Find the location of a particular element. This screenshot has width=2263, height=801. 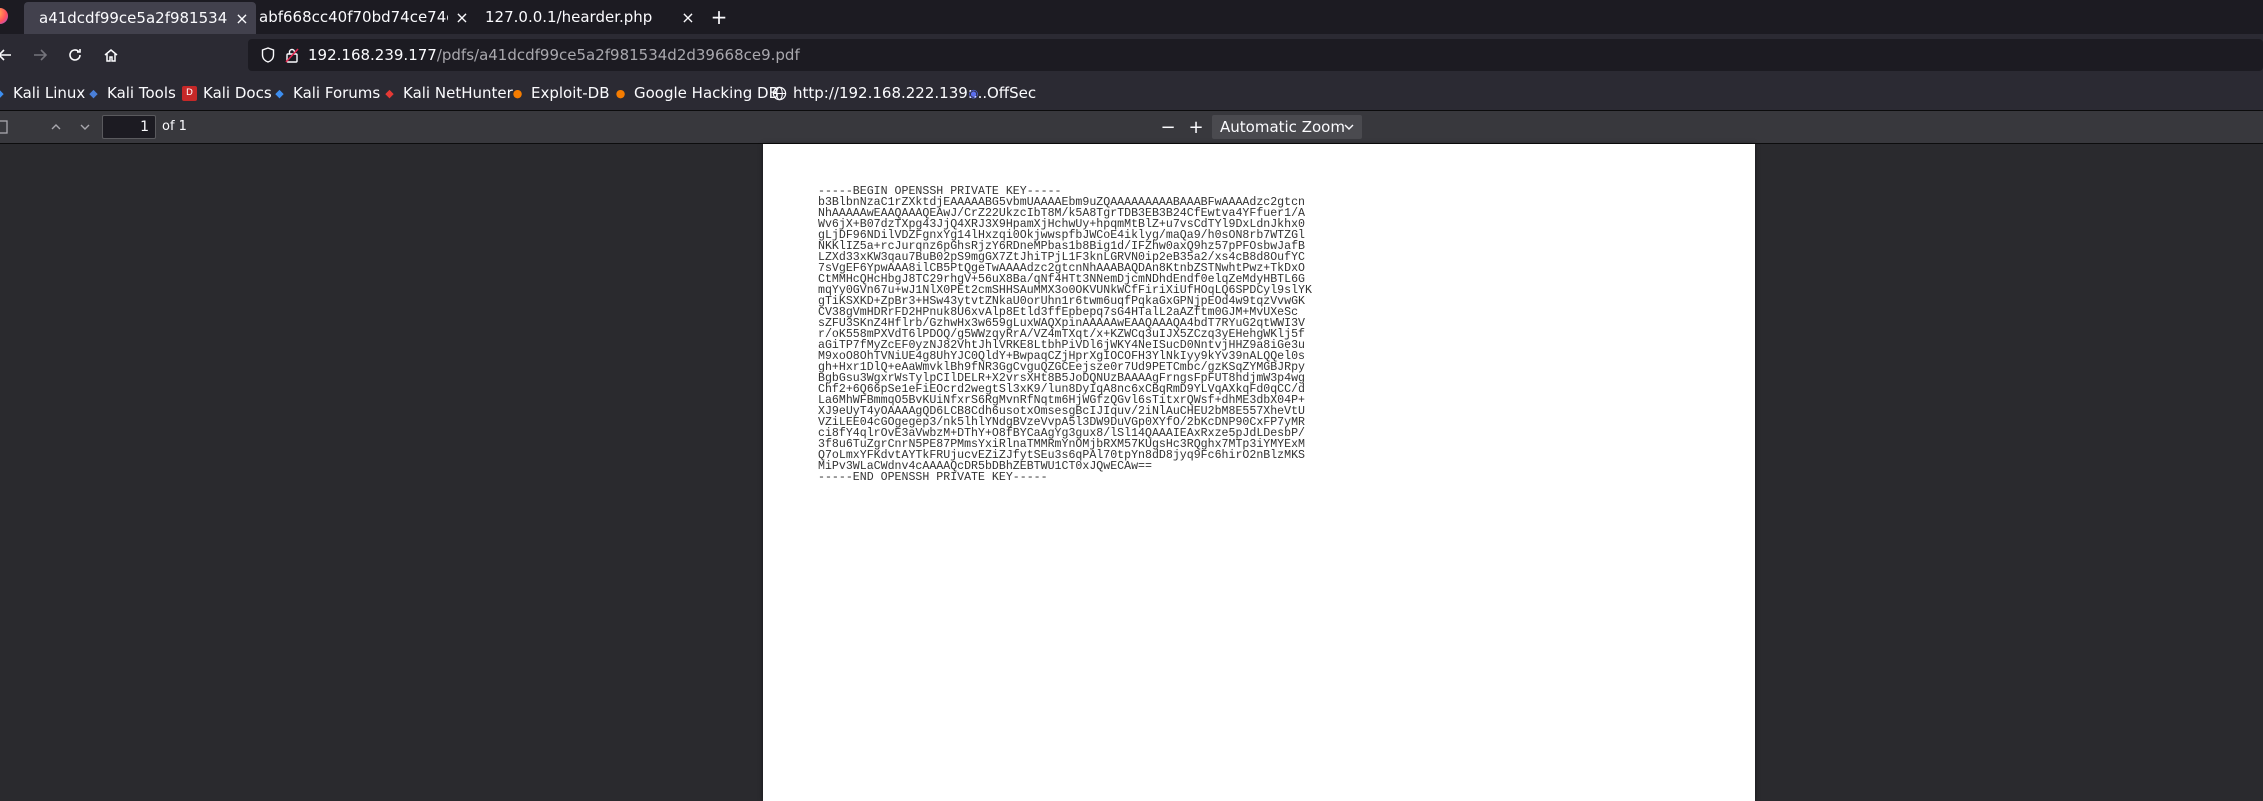

sidebar-icon is located at coordinates (4, 127).